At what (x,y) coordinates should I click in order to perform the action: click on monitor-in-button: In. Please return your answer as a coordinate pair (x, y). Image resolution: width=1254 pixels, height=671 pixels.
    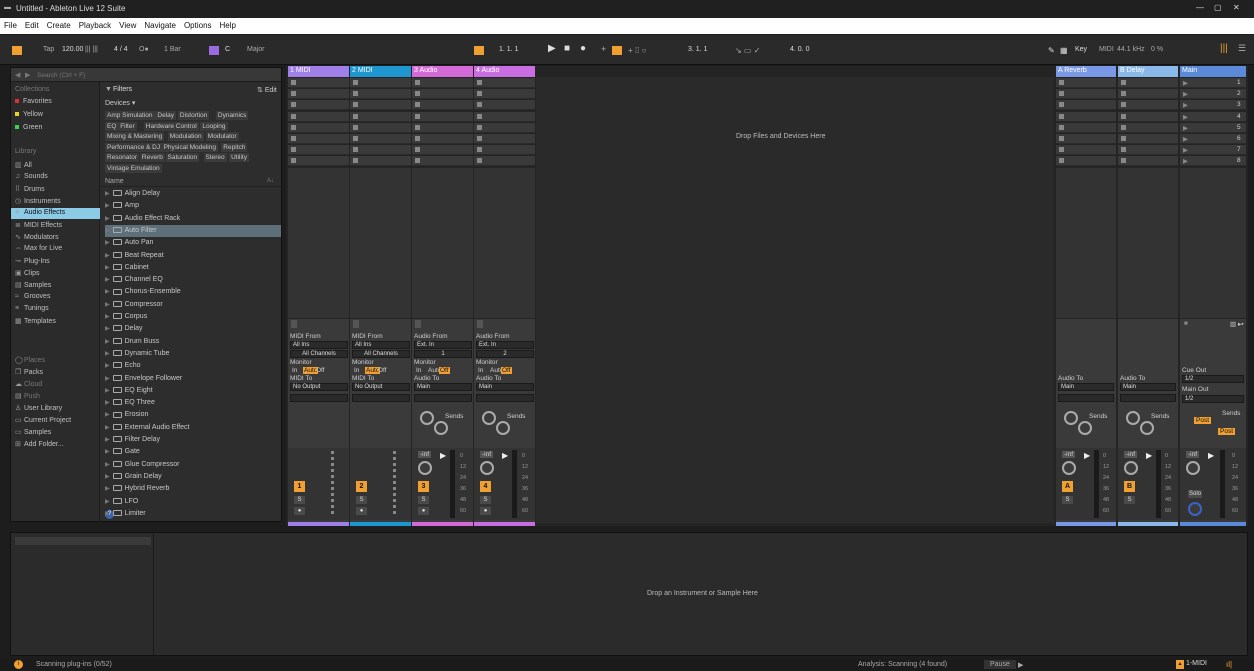
    Looking at the image, I should click on (294, 370).